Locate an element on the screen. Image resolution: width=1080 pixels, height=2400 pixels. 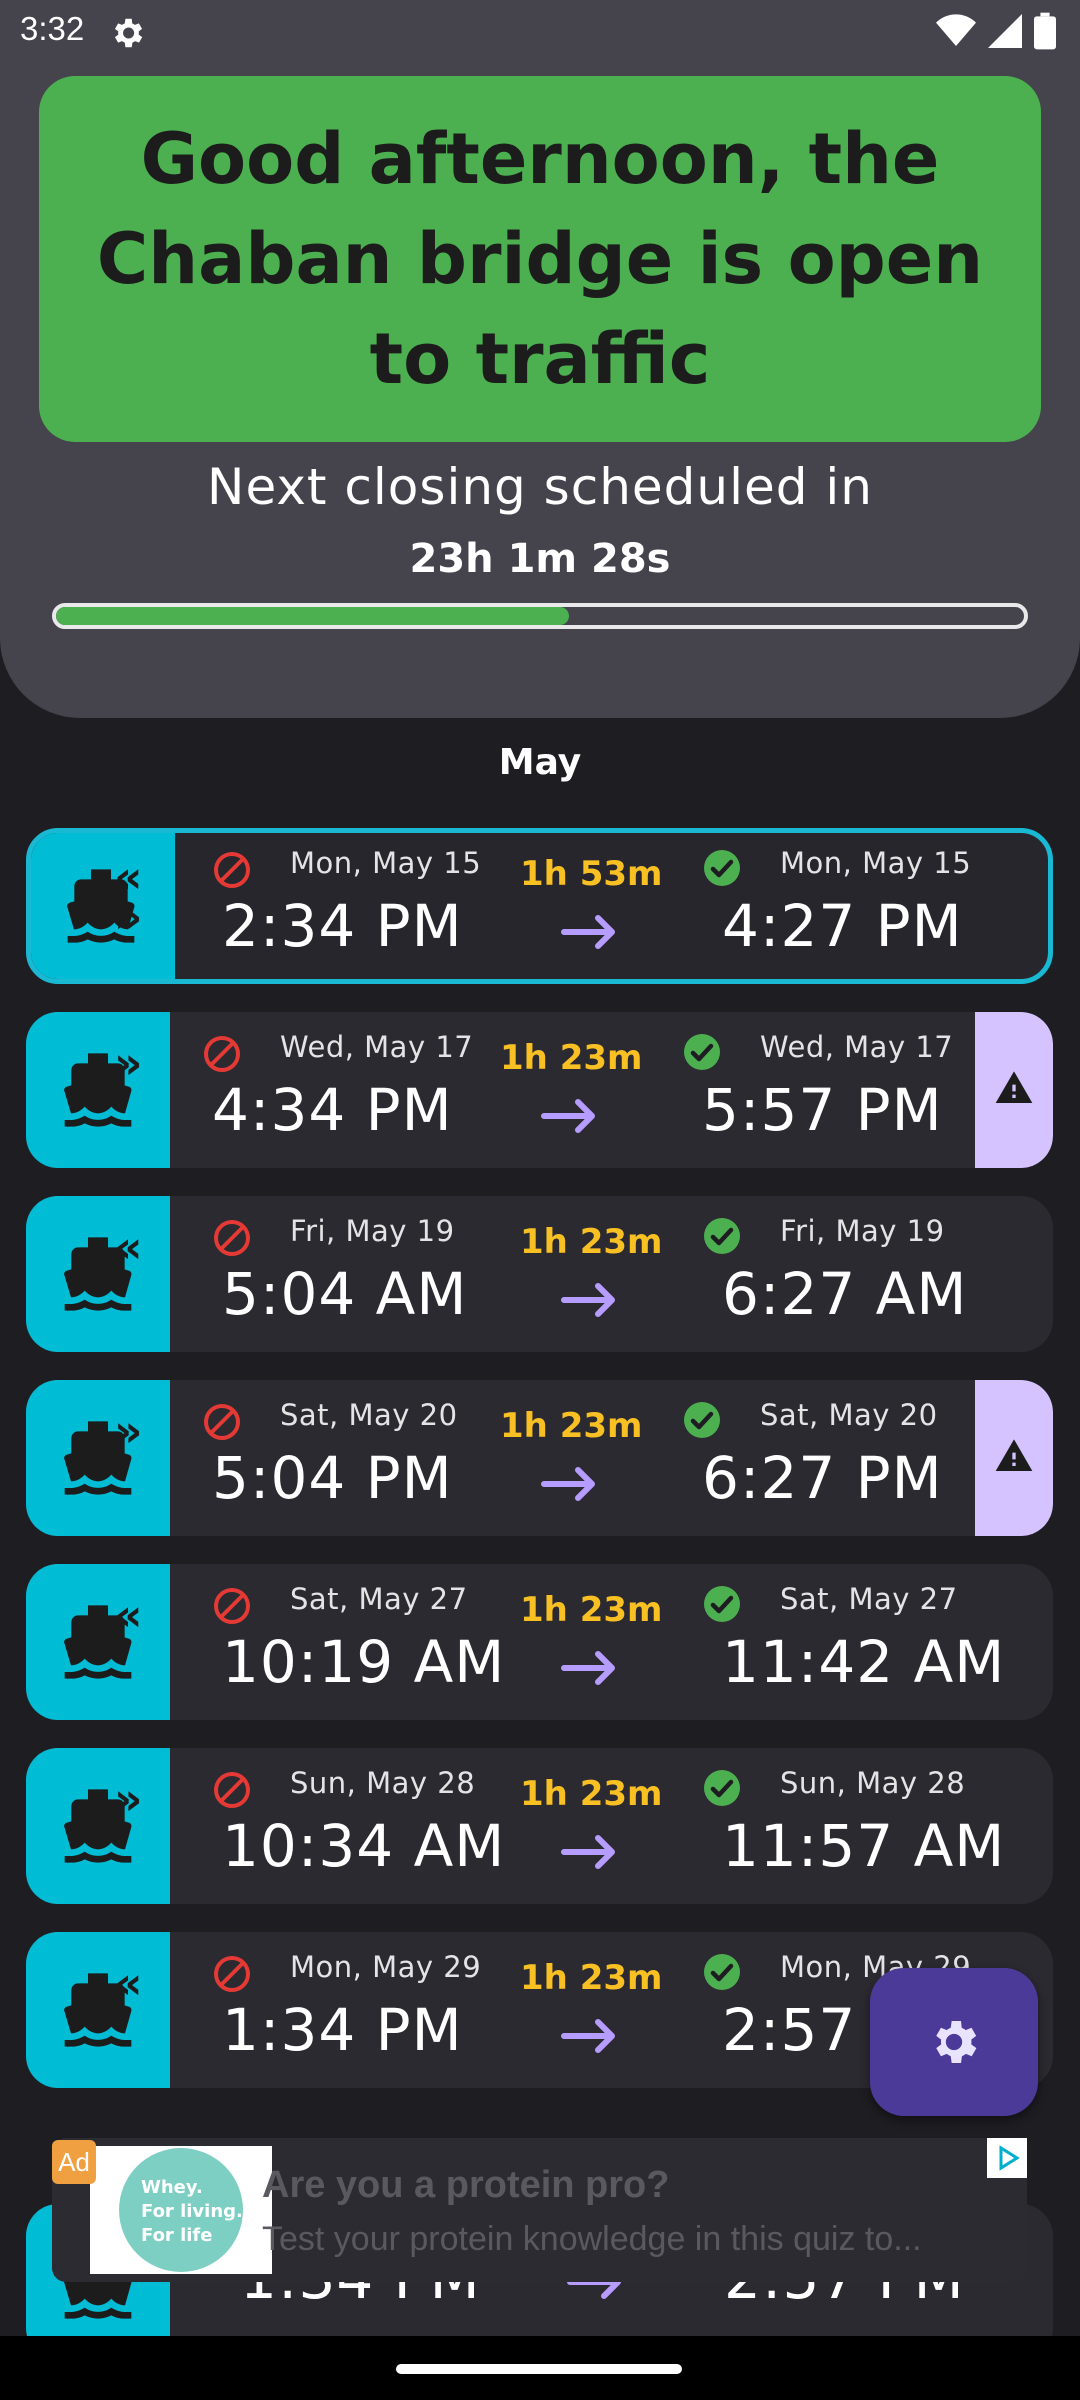
home-handle is located at coordinates (539, 2369).